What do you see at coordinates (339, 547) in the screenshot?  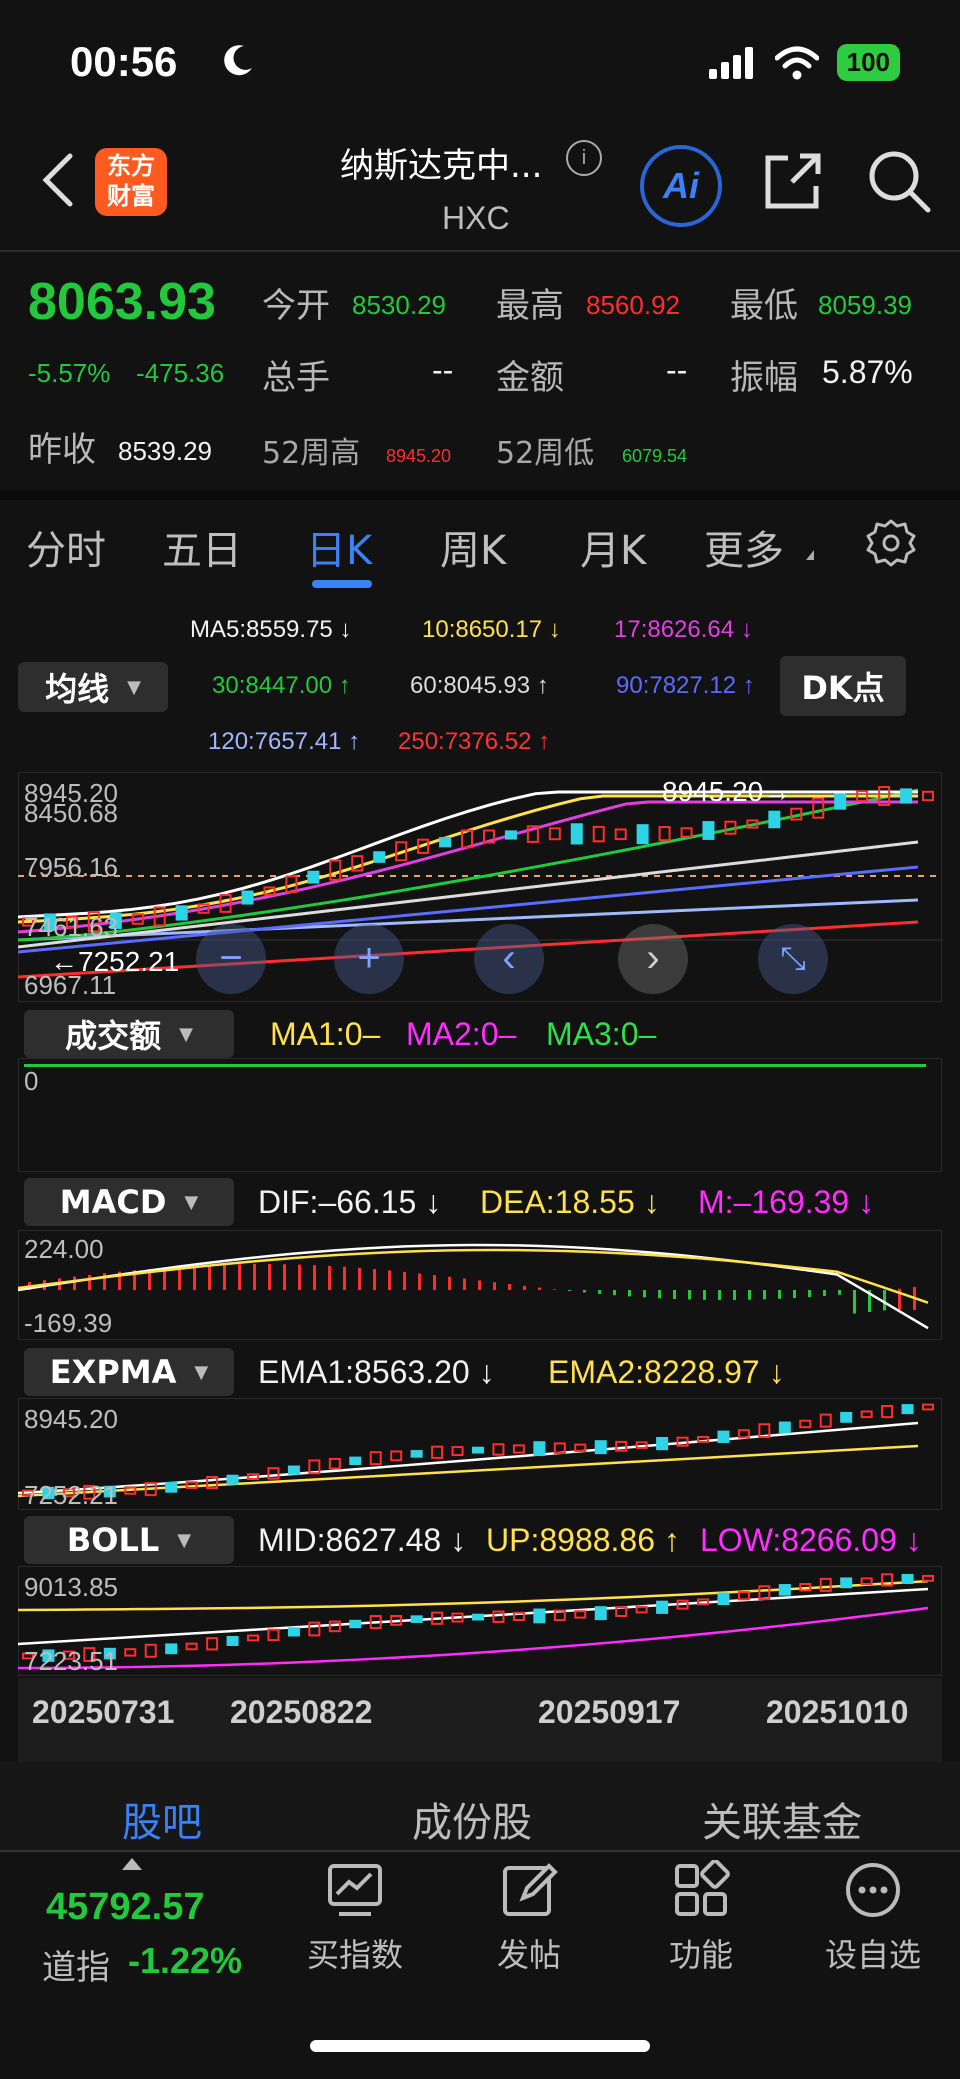 I see `tab-daily-k: 日K` at bounding box center [339, 547].